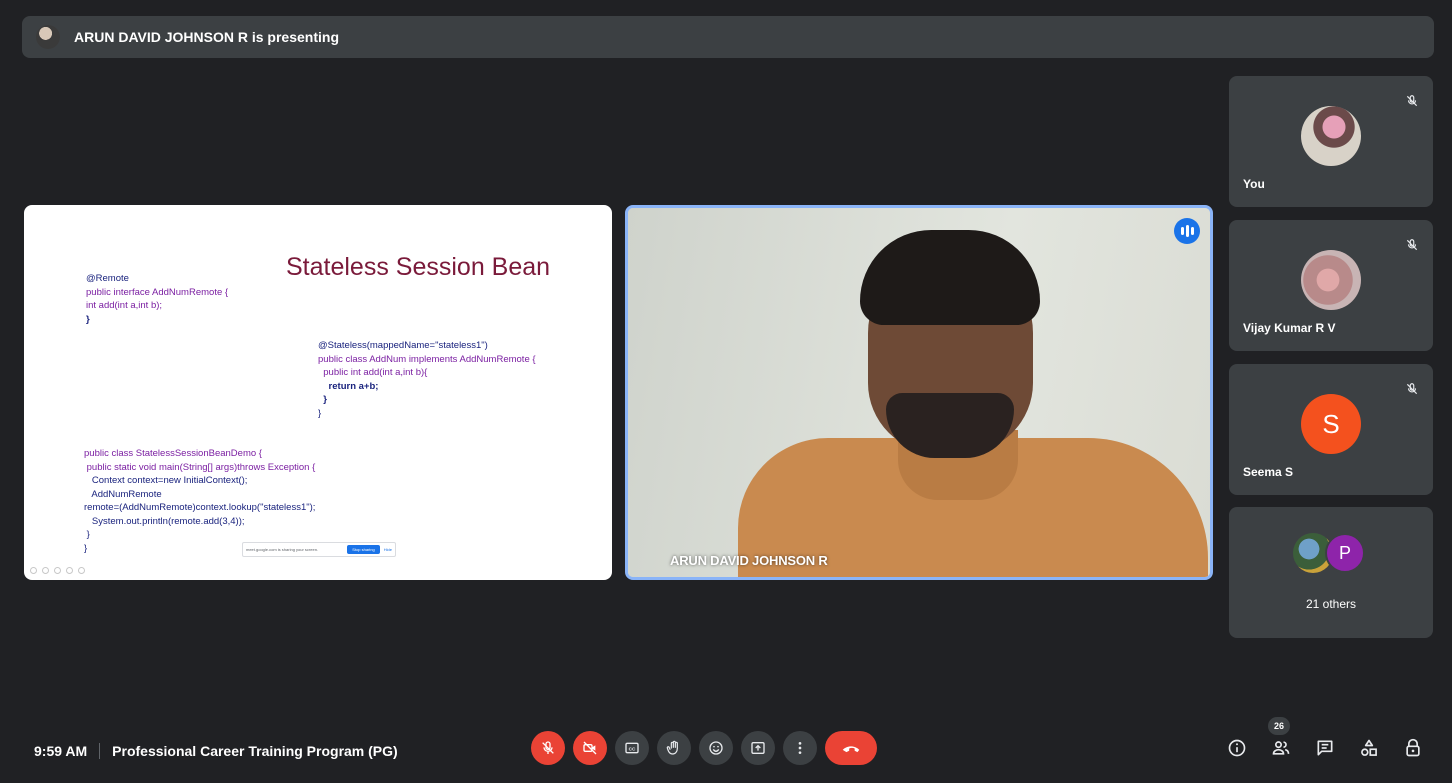  I want to click on participant-avatar: S, so click(1331, 424).